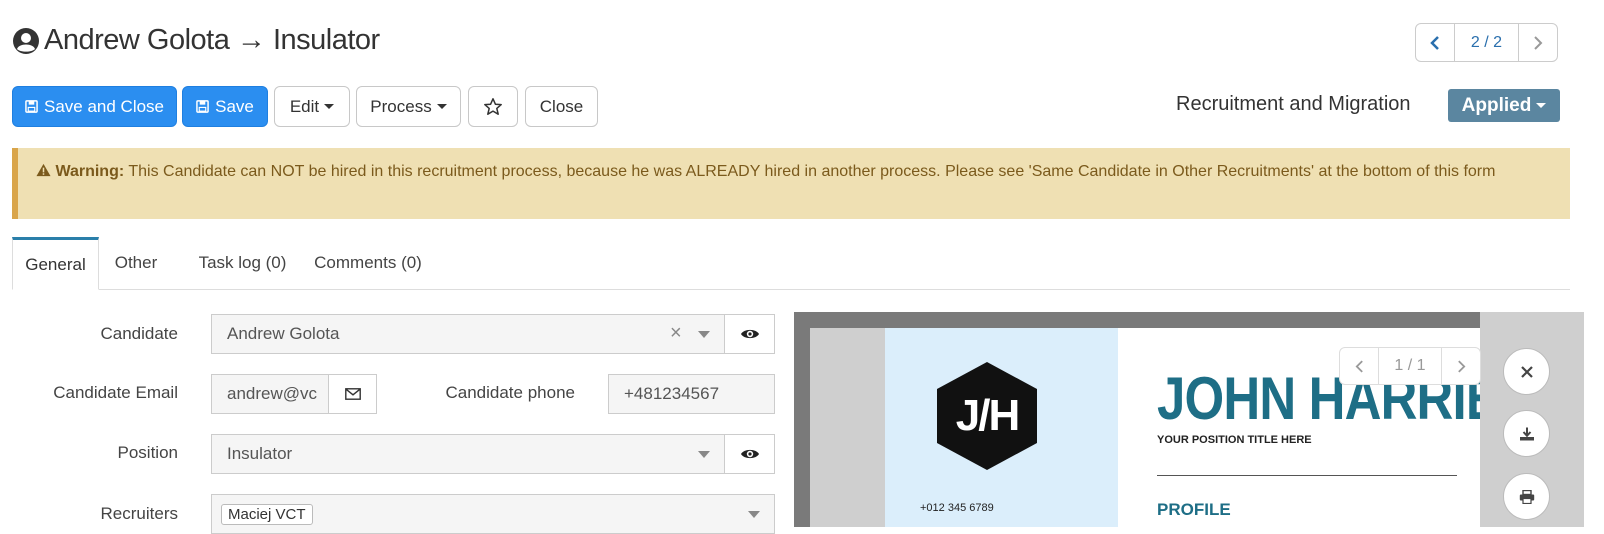 This screenshot has width=1604, height=534. I want to click on cv-section-heading: PROFILE, so click(1194, 509).